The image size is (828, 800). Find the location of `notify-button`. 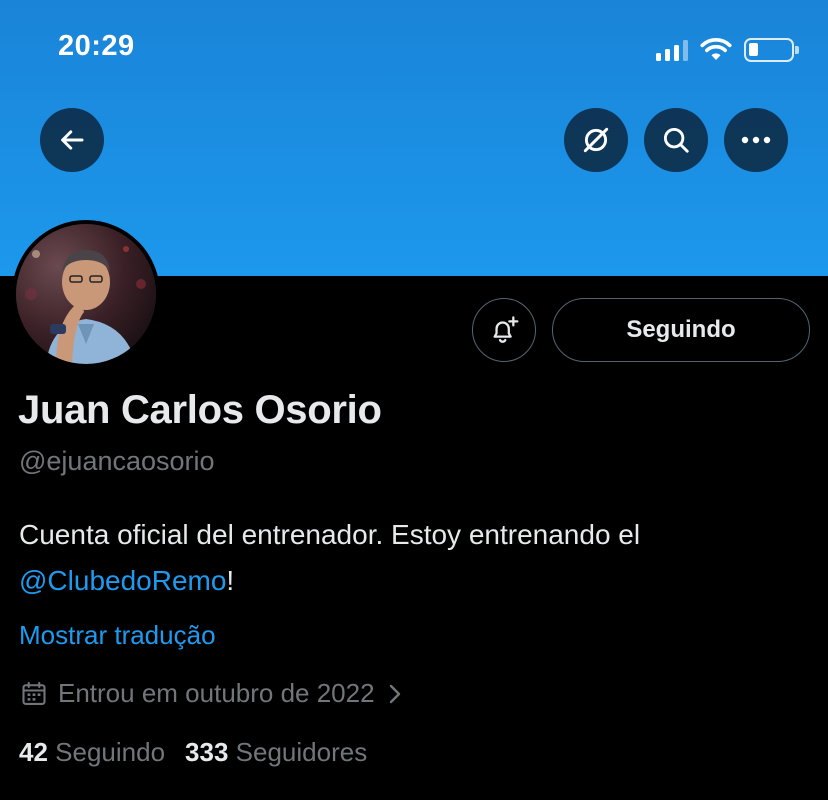

notify-button is located at coordinates (504, 330).